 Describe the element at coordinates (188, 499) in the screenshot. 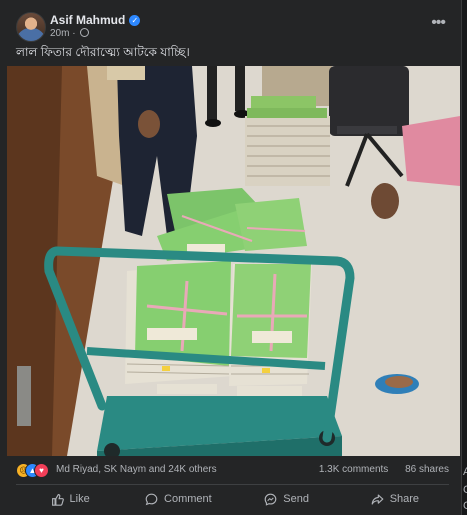

I see `comment-label: Comment` at that location.